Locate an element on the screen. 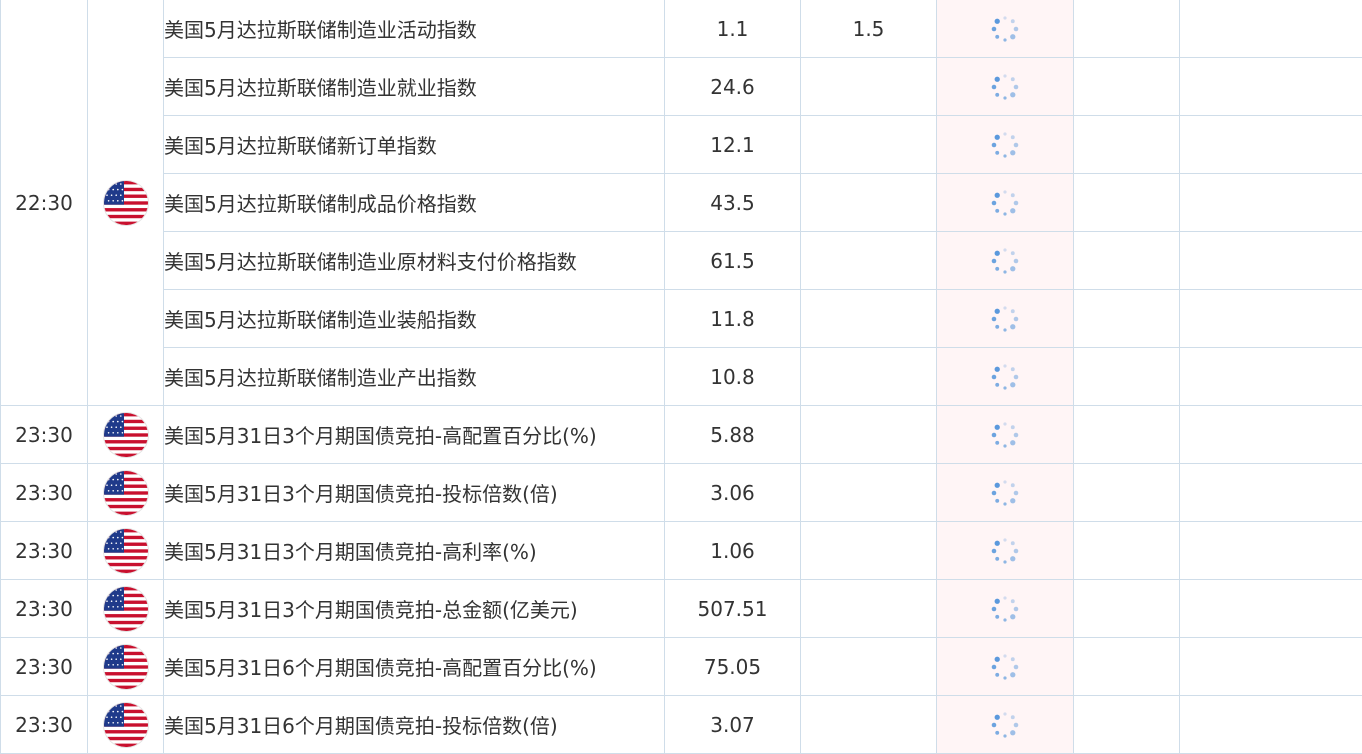 The image size is (1362, 754). event-name: 美国5月达拉斯联储制造业装船指数 is located at coordinates (414, 319).